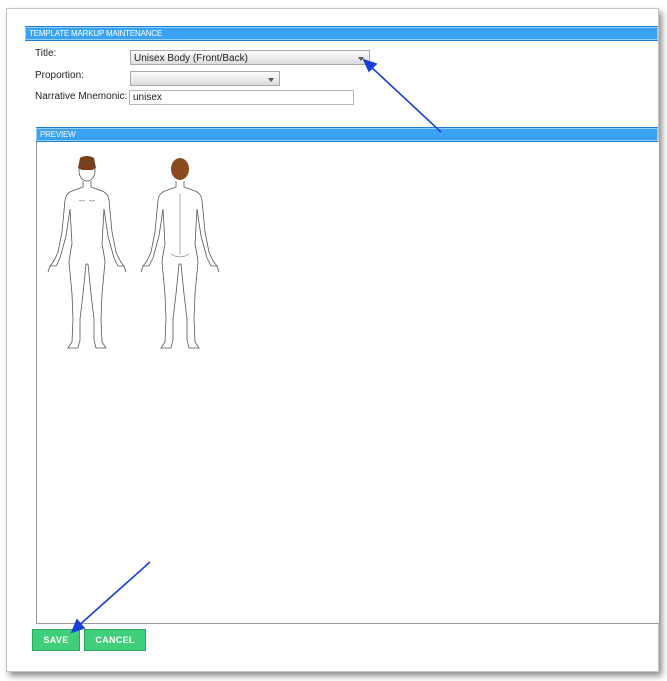 The height and width of the screenshot is (681, 667). I want to click on preview-header: PREVIEW, so click(347, 134).